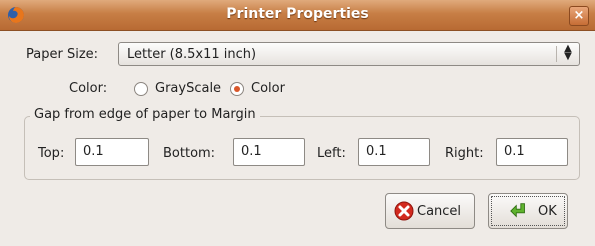  What do you see at coordinates (579, 16) in the screenshot?
I see `close-button: ×` at bounding box center [579, 16].